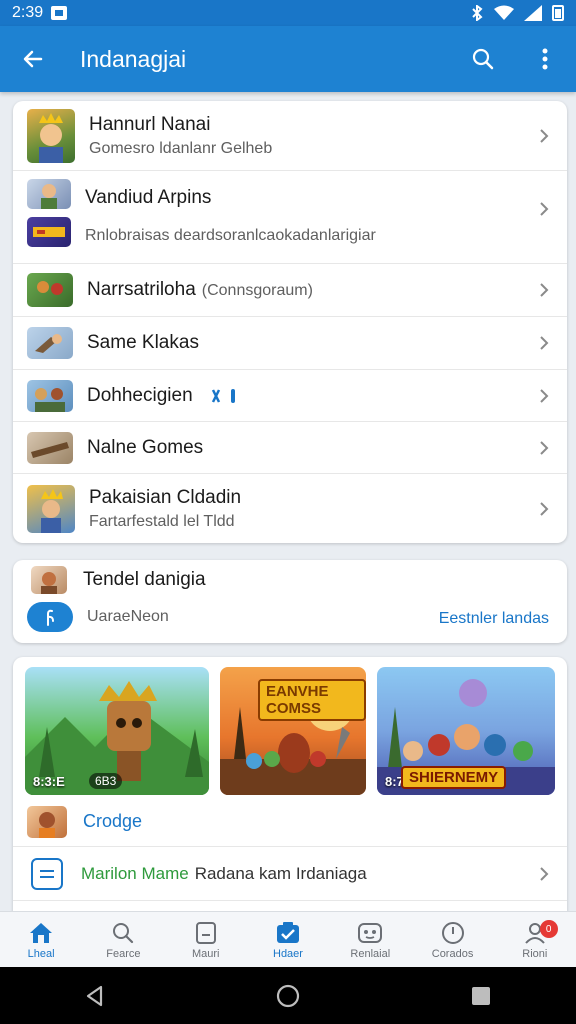  I want to click on list-item-title: Vandiud Arpins, so click(148, 197).